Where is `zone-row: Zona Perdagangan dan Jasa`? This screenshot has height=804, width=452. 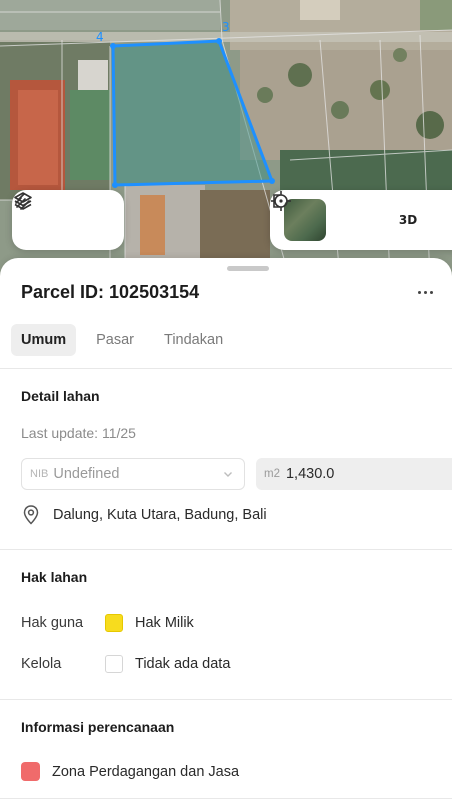 zone-row: Zona Perdagangan dan Jasa is located at coordinates (130, 771).